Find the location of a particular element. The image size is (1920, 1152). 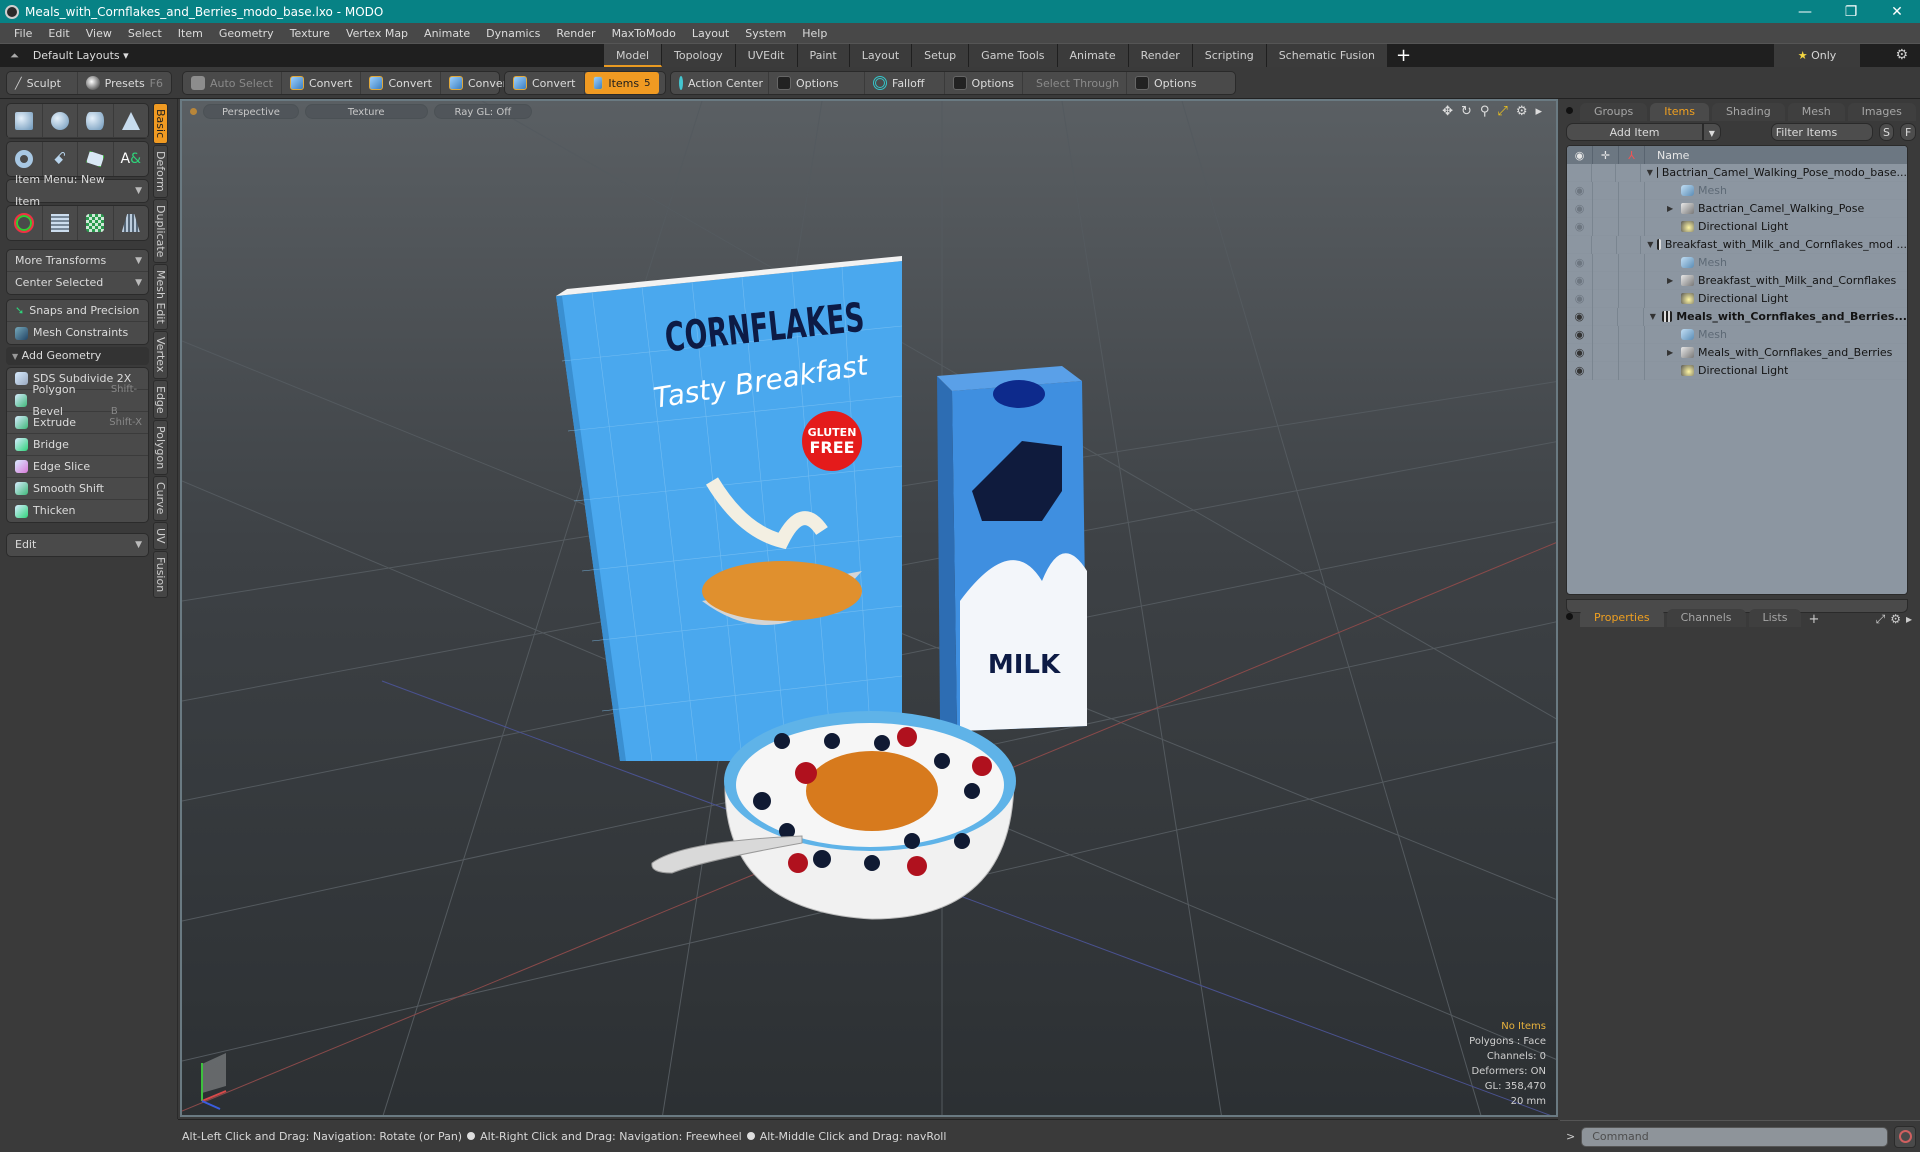

cube-tool is located at coordinates (25, 120).